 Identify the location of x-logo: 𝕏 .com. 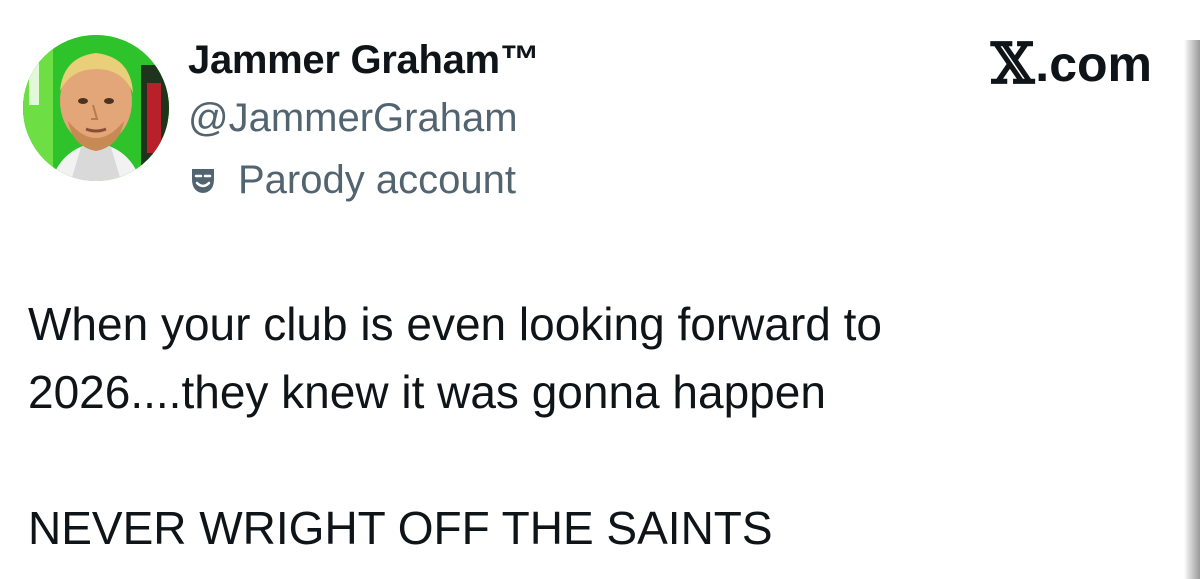
(1071, 64).